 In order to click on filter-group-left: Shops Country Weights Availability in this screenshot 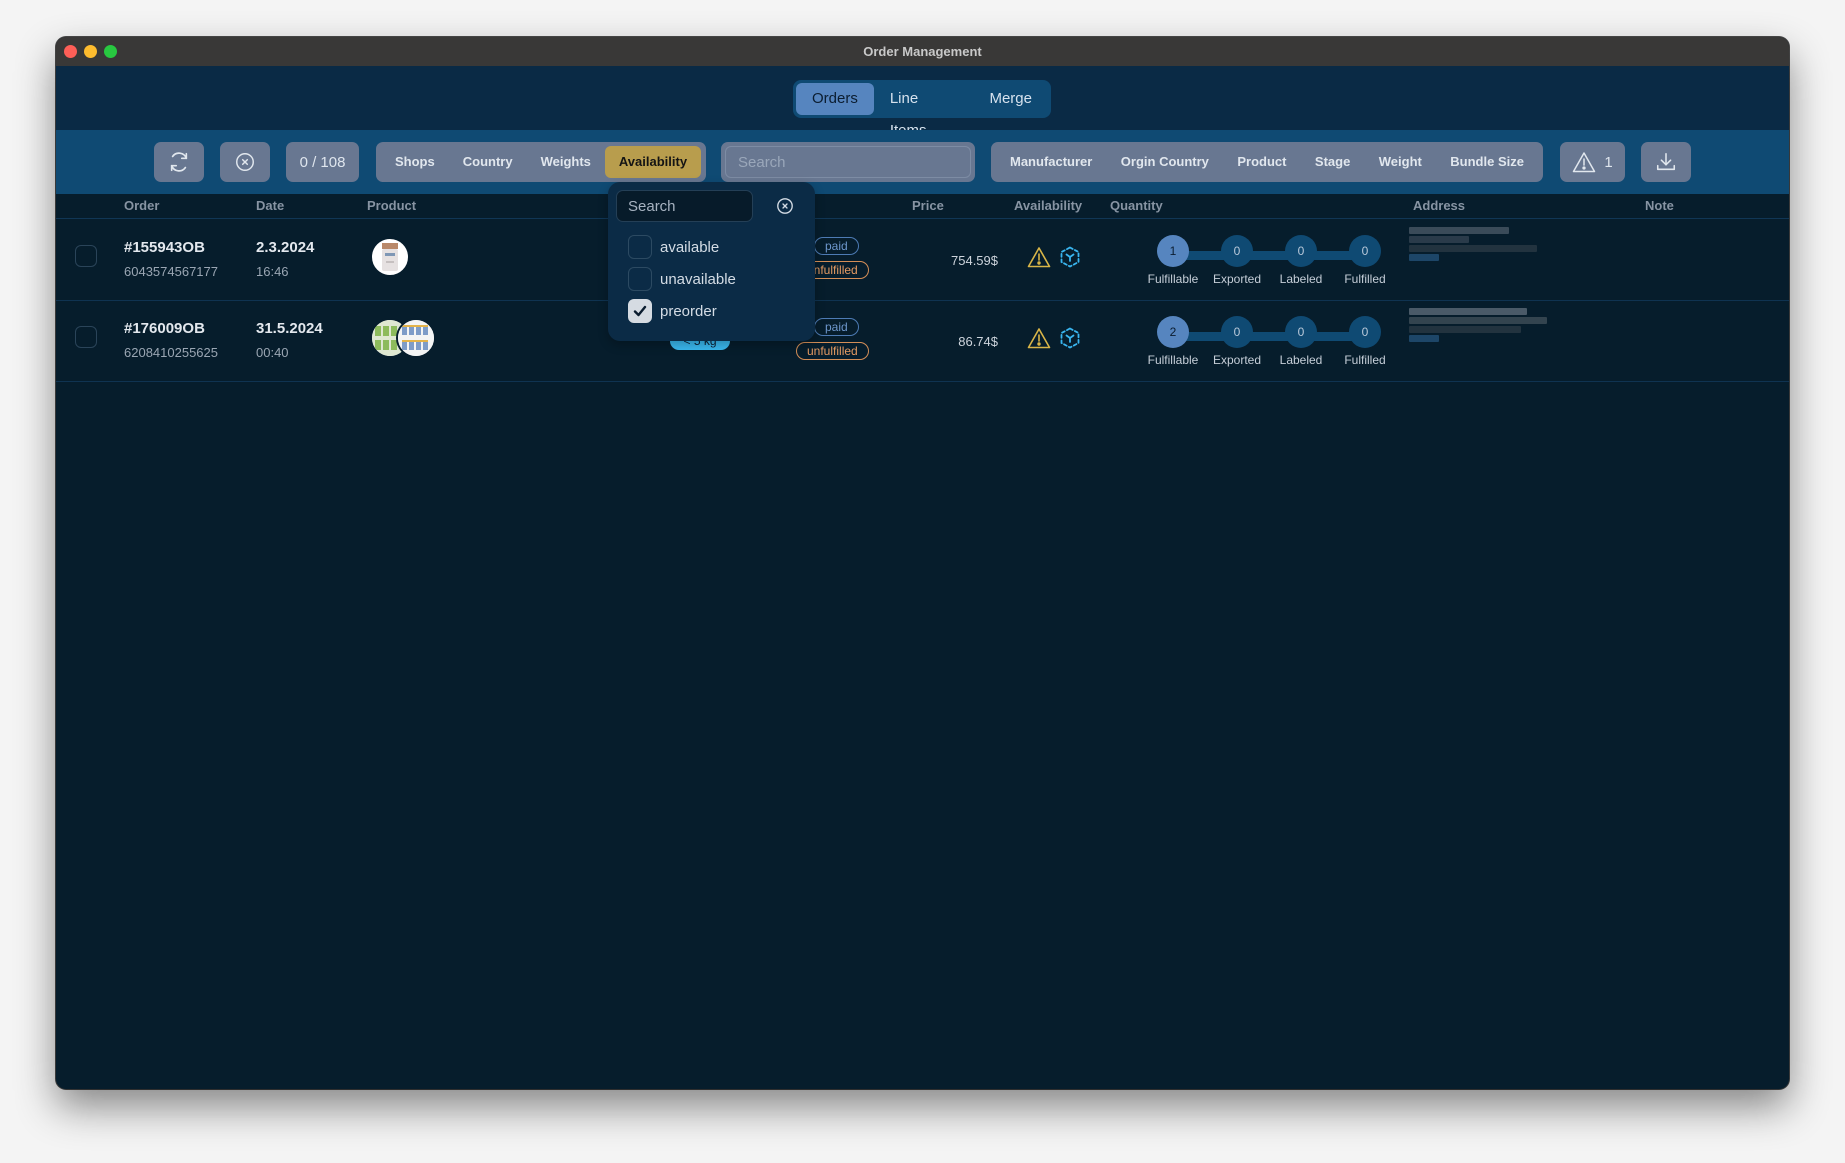, I will do `click(541, 162)`.